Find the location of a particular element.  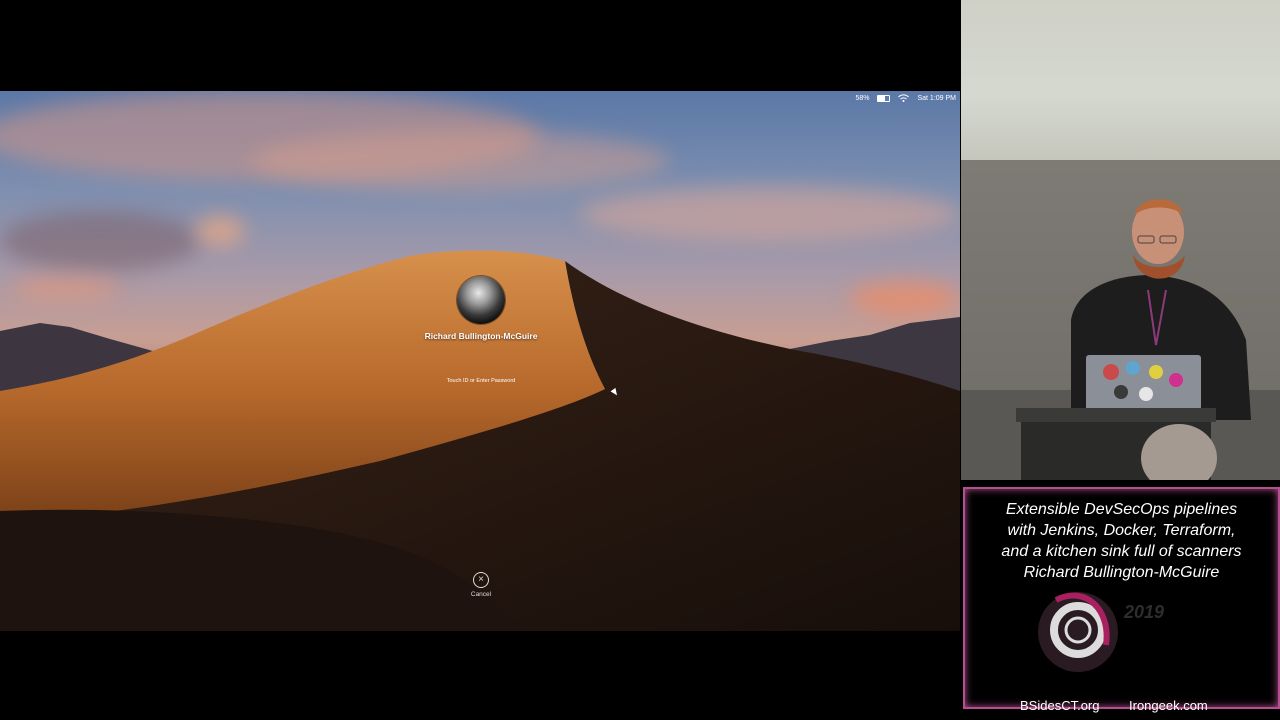

close-icon: × is located at coordinates (481, 580).